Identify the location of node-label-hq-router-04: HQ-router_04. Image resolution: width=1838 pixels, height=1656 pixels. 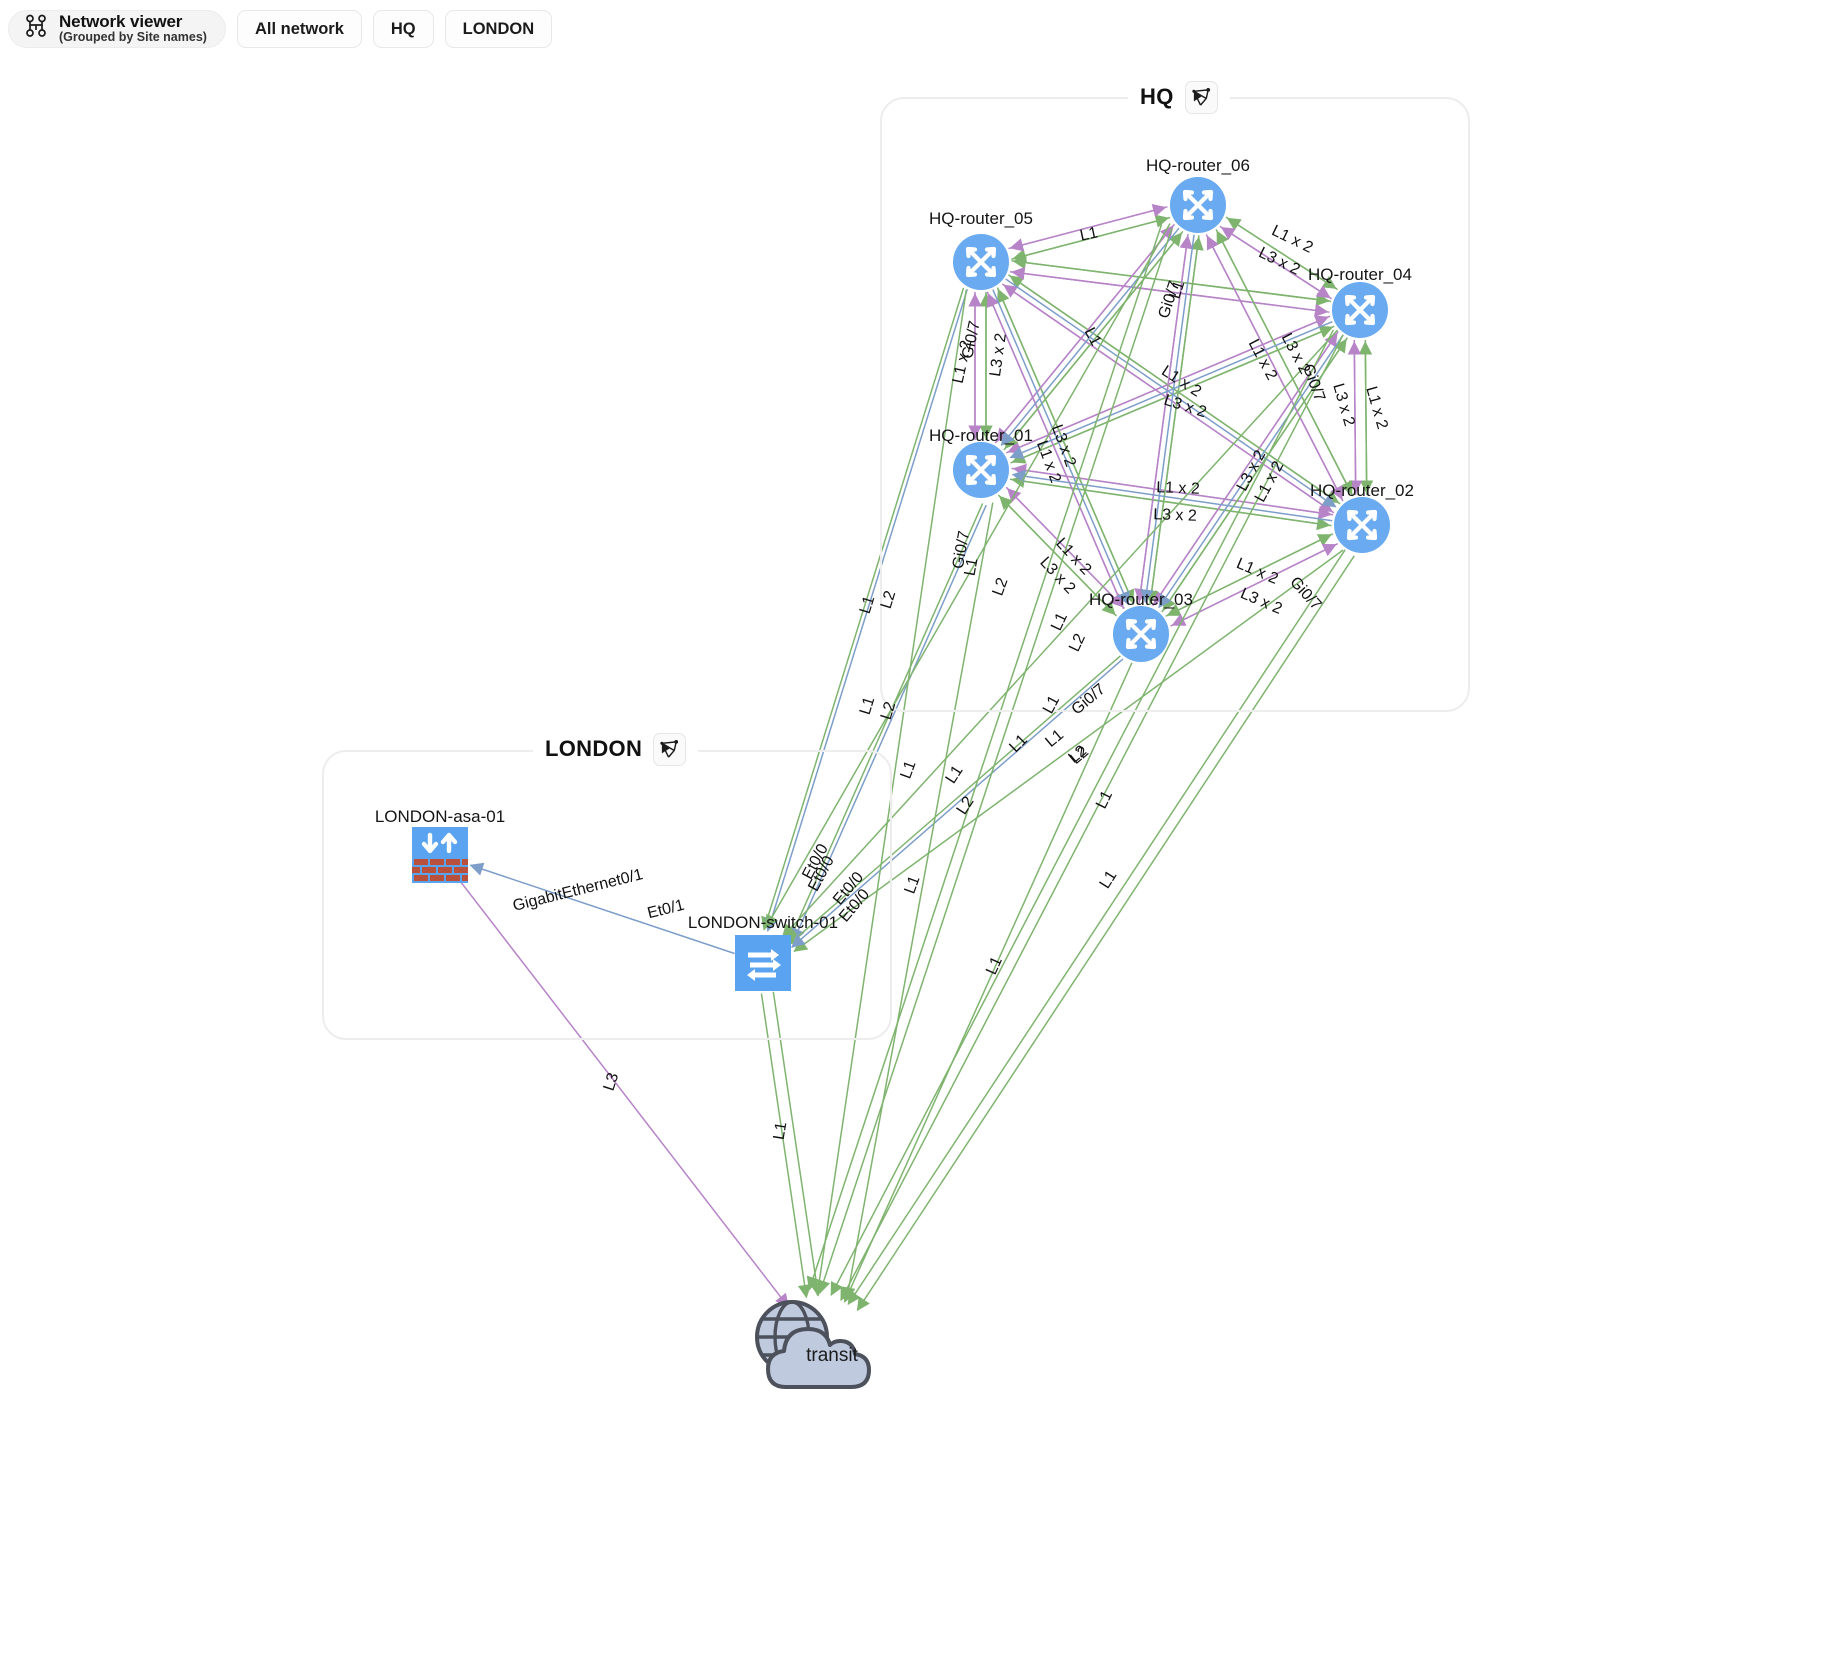
(1360, 274).